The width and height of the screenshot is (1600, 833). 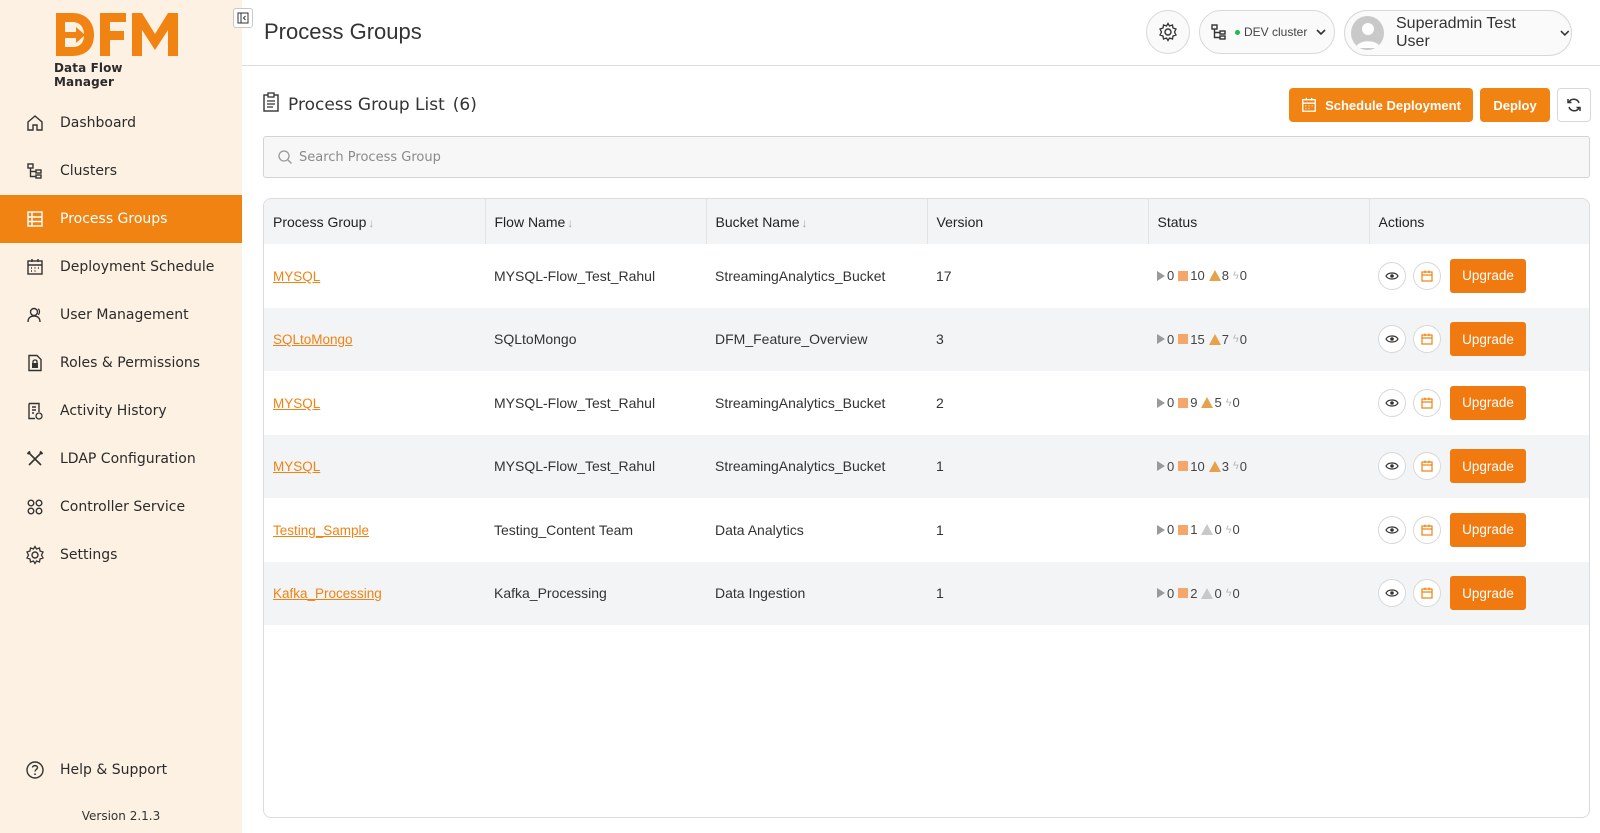 I want to click on process-group-link: Testing_Sample, so click(x=321, y=530).